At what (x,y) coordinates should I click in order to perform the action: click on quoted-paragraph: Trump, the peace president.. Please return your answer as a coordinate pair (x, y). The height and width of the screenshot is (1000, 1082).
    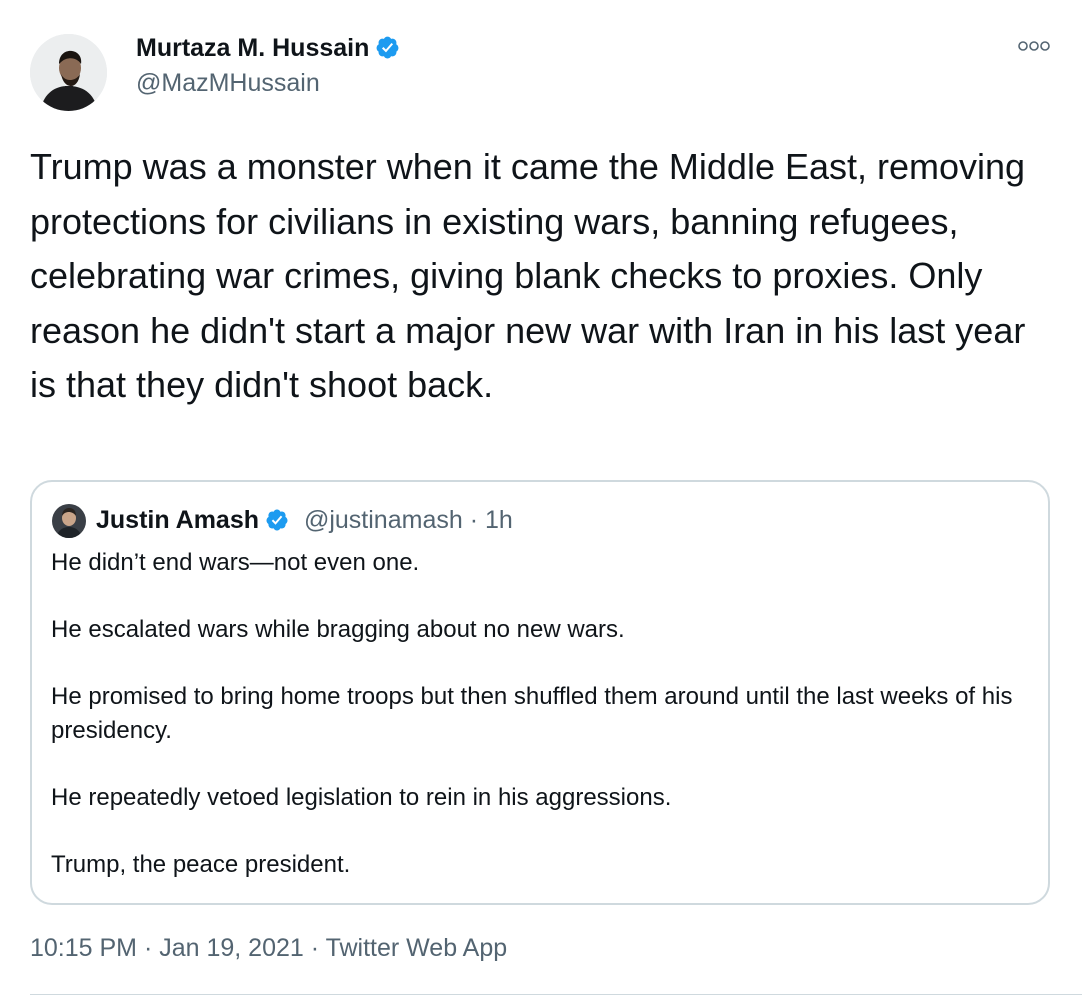
    Looking at the image, I should click on (201, 864).